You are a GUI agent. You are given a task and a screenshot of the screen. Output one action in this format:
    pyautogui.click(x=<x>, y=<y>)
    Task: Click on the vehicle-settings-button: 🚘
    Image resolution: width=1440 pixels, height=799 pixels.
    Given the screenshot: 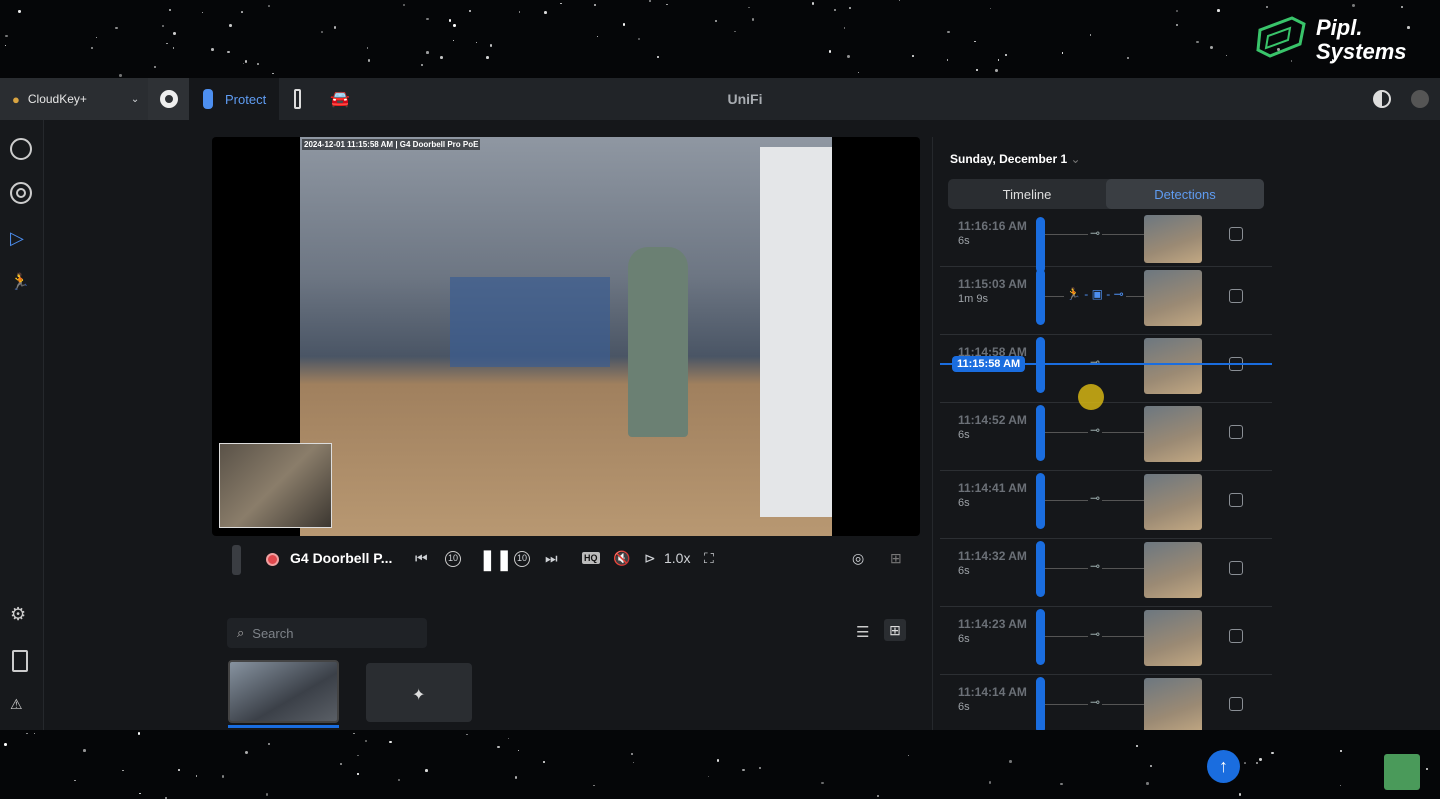 What is the action you would take?
    pyautogui.click(x=340, y=99)
    